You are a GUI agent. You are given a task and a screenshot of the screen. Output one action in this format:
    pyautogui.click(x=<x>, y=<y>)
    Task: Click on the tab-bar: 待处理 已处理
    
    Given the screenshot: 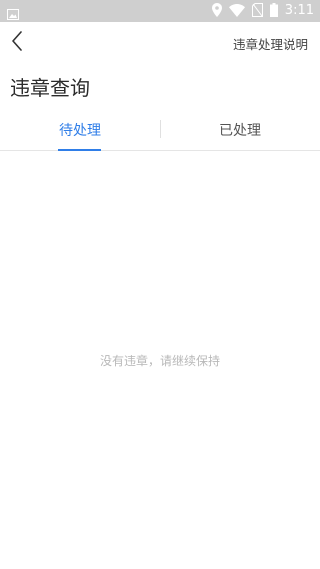 What is the action you would take?
    pyautogui.click(x=160, y=130)
    